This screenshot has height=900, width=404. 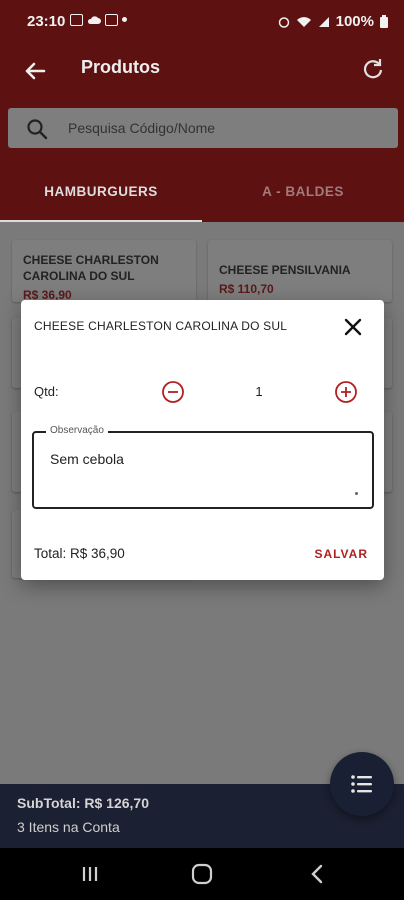 I want to click on quantity-value: 1, so click(x=259, y=391).